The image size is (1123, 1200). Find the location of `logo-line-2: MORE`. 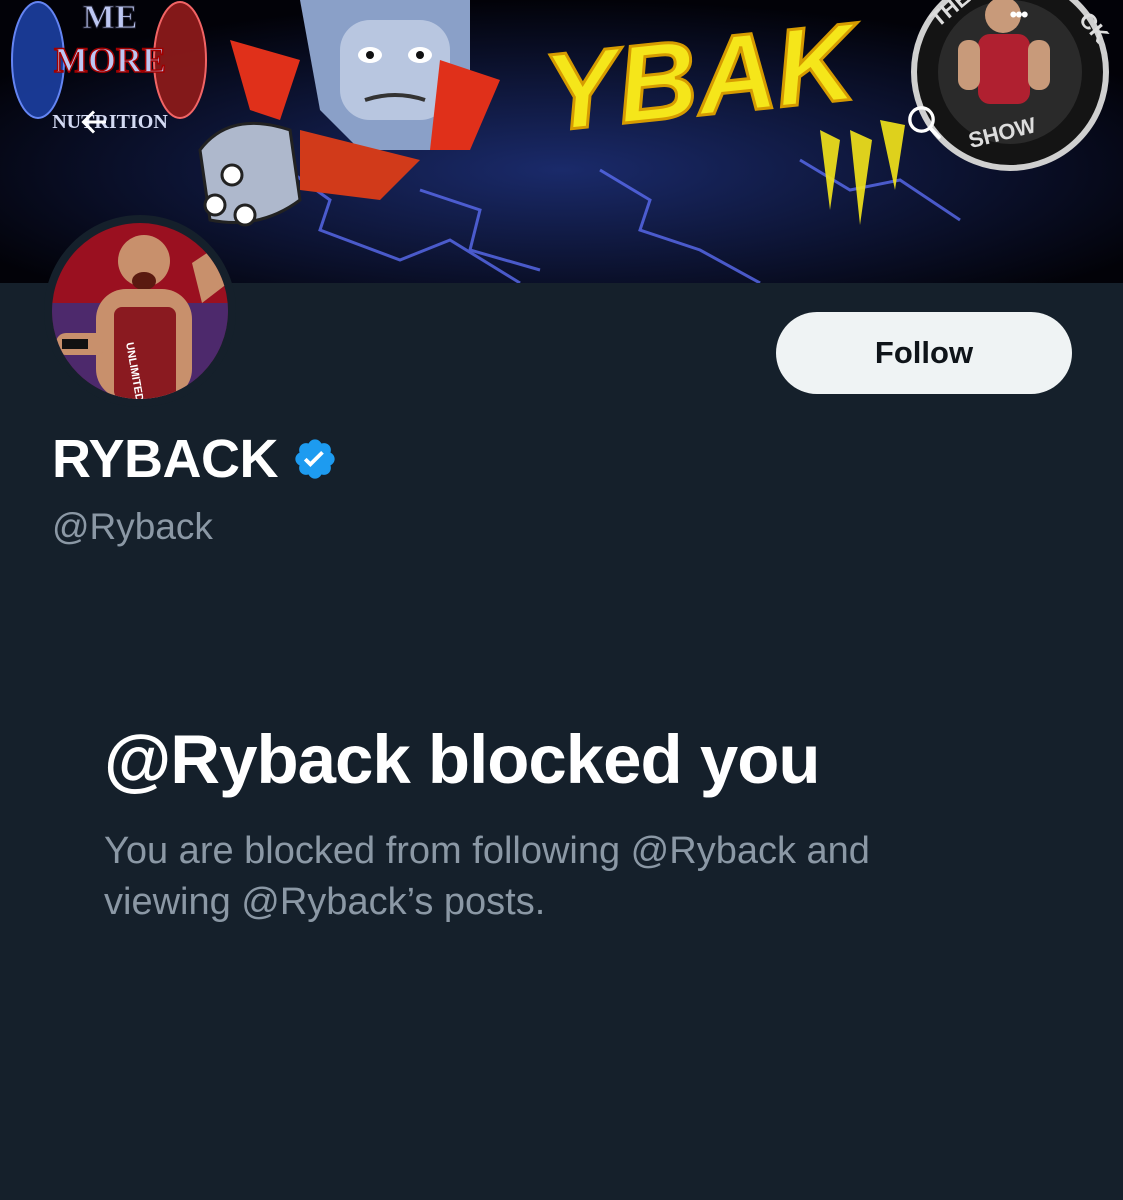

logo-line-2: MORE is located at coordinates (110, 60).